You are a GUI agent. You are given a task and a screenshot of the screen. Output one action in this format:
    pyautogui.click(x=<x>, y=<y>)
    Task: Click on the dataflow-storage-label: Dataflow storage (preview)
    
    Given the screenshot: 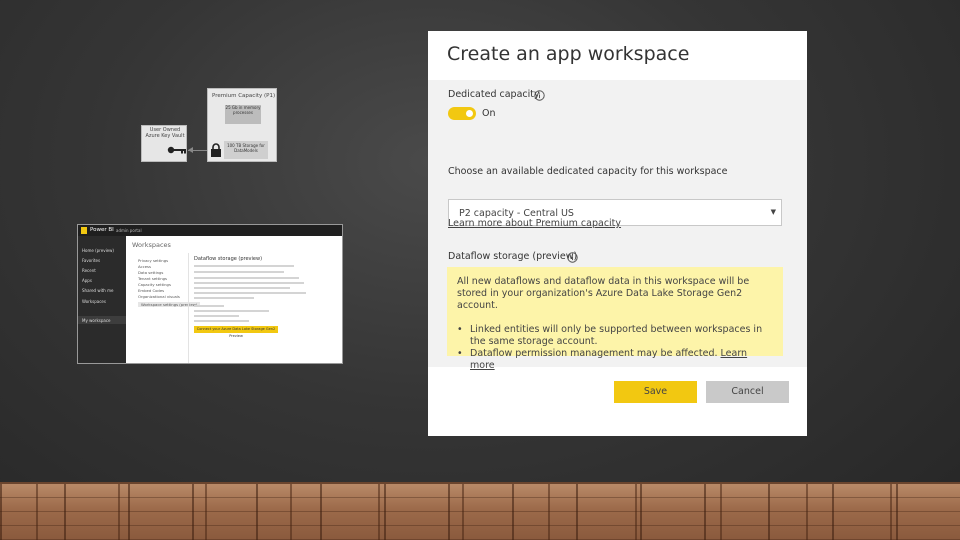 What is the action you would take?
    pyautogui.click(x=513, y=256)
    